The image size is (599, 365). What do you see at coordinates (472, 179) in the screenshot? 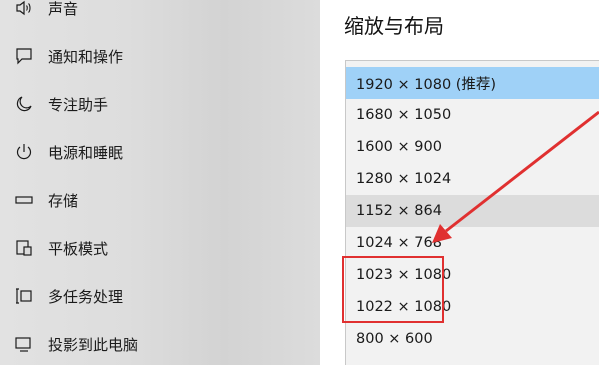
I see `resolution-option: 1280 × 1024` at bounding box center [472, 179].